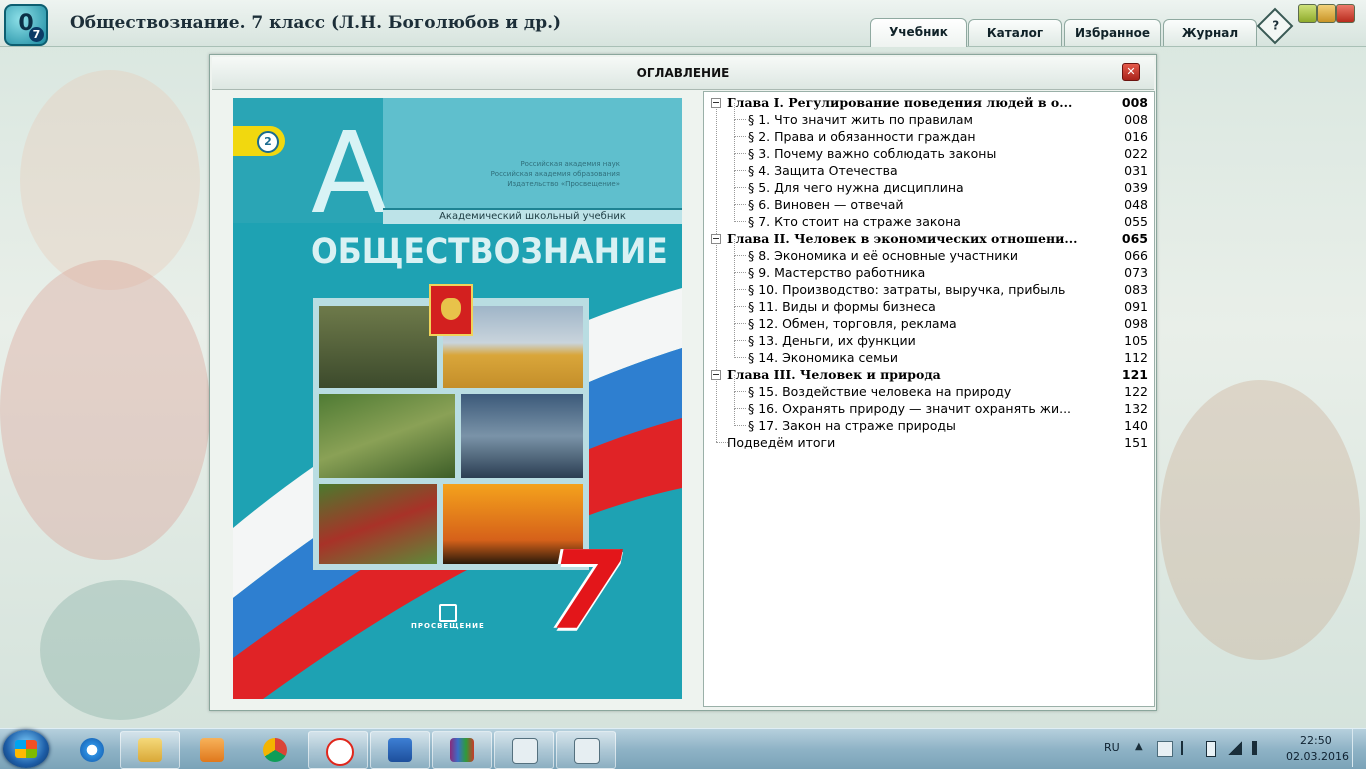 This screenshot has width=1366, height=769. Describe the element at coordinates (1112, 32) in the screenshot. I see `tab-favorites: Избранное` at that location.